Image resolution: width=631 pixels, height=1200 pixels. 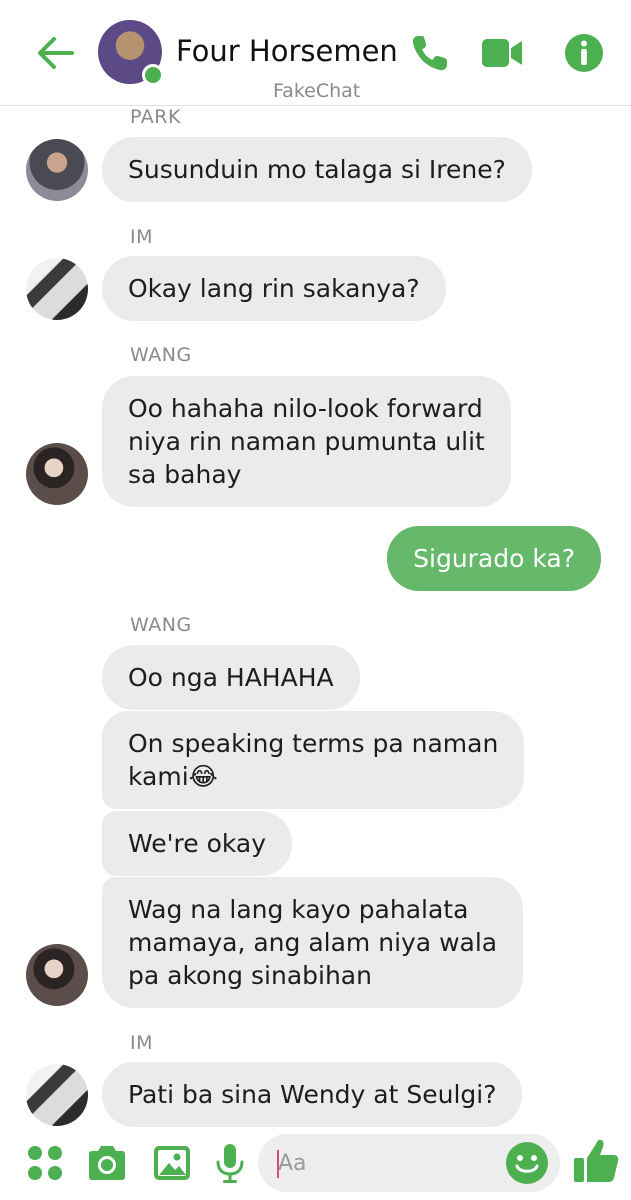 I want to click on chat-header: Four Horsemen FakeChat, so click(x=315, y=53).